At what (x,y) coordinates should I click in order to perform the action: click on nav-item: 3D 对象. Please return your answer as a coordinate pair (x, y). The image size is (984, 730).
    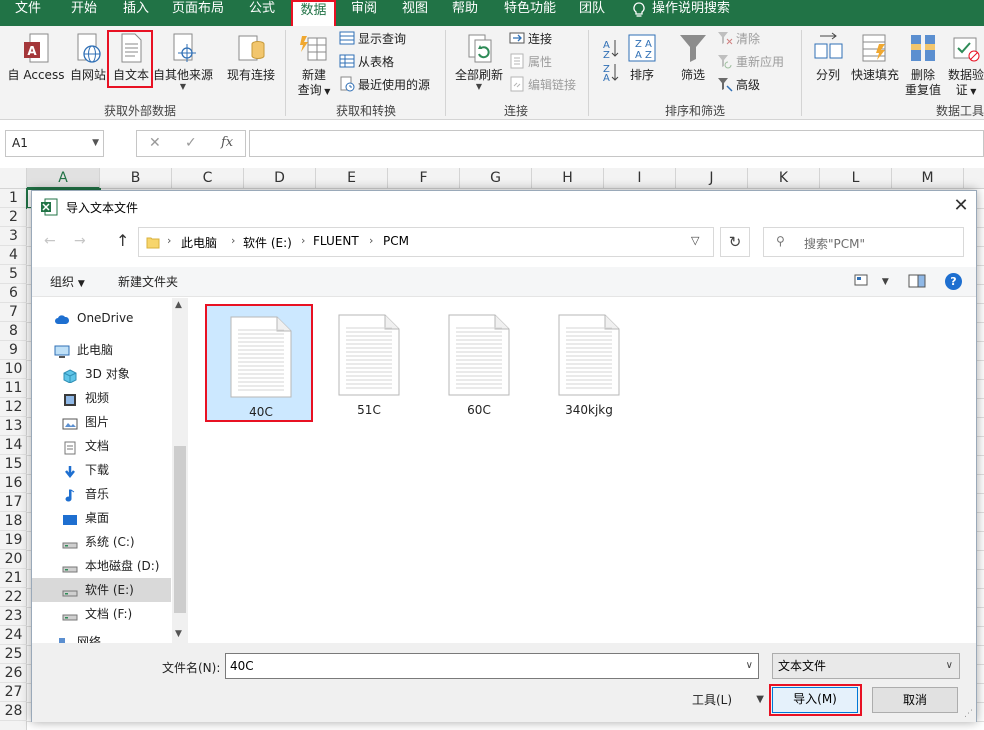
    Looking at the image, I should click on (101, 374).